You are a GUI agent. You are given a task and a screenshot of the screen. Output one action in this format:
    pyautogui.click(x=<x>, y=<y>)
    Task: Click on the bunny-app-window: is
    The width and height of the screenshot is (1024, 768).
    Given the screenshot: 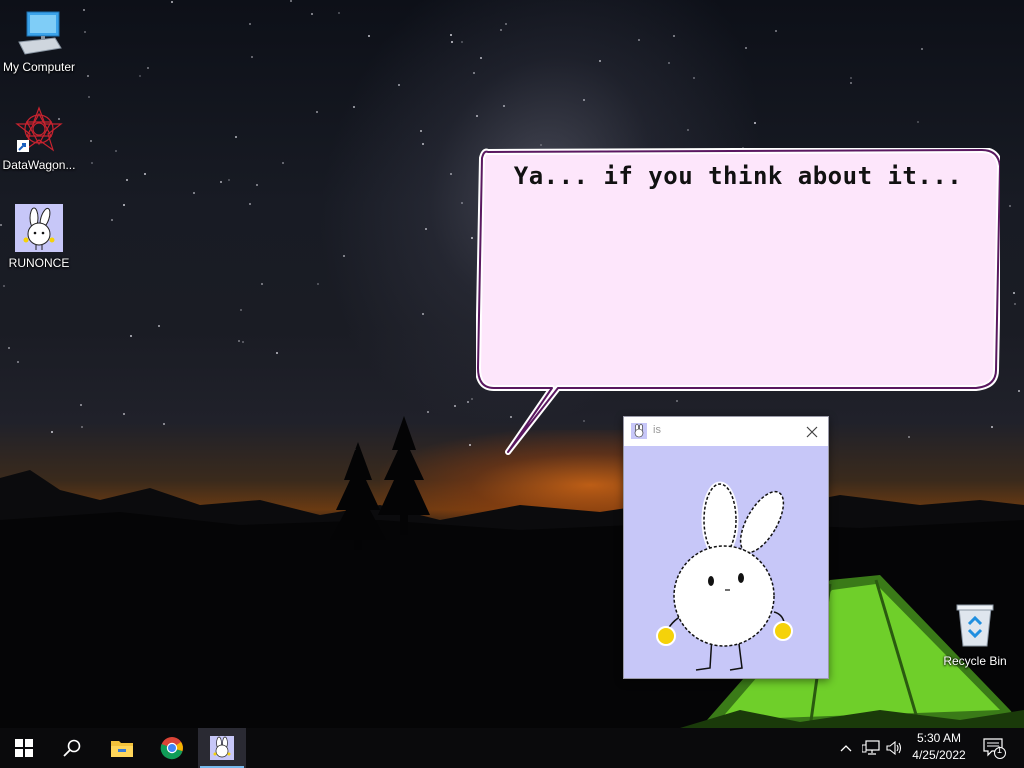 What is the action you would take?
    pyautogui.click(x=726, y=547)
    